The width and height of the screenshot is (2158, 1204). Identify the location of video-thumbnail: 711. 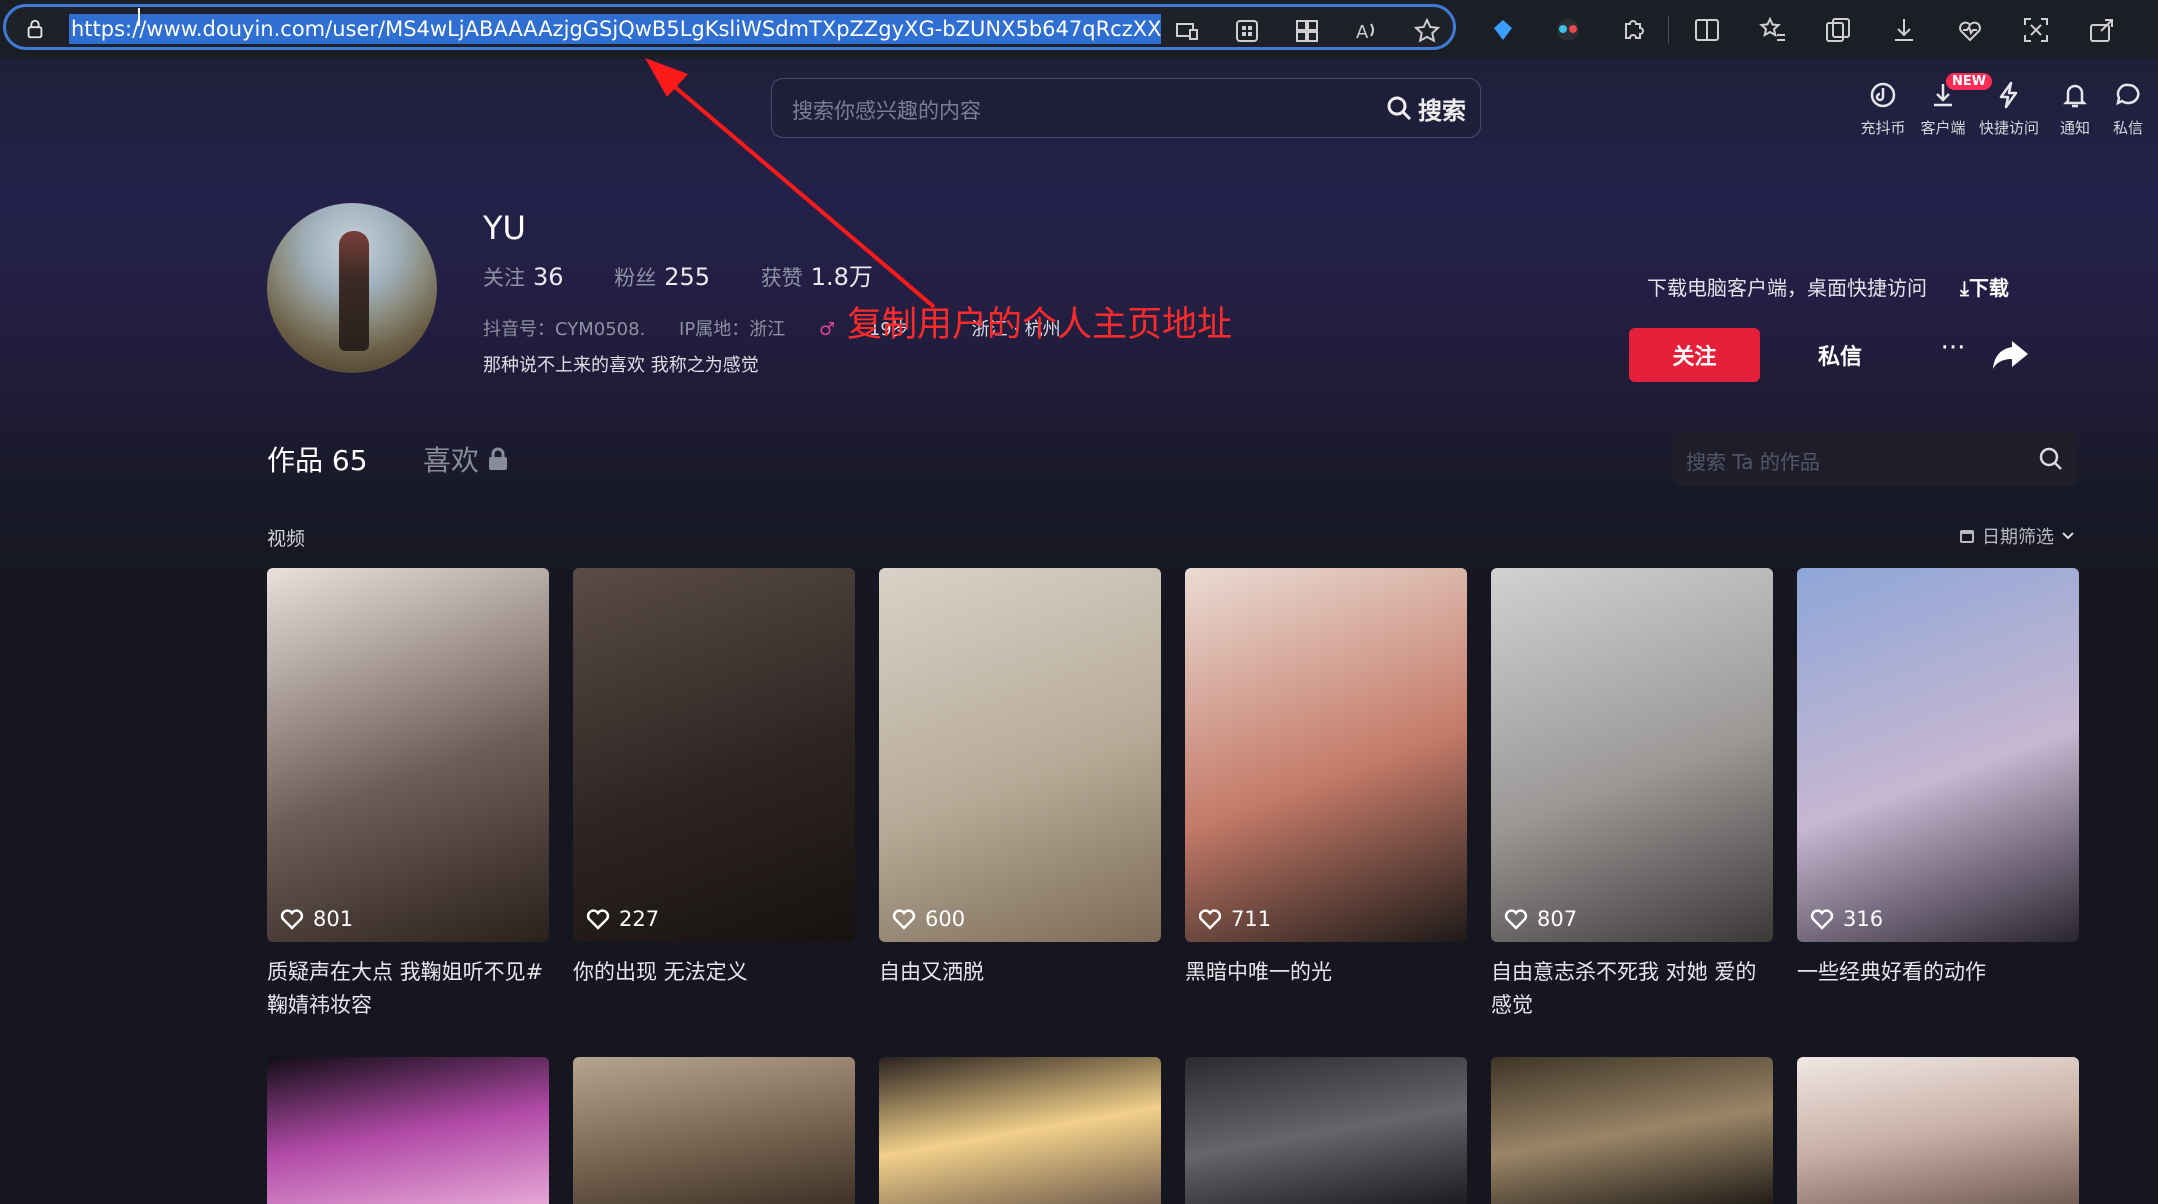
(1326, 755).